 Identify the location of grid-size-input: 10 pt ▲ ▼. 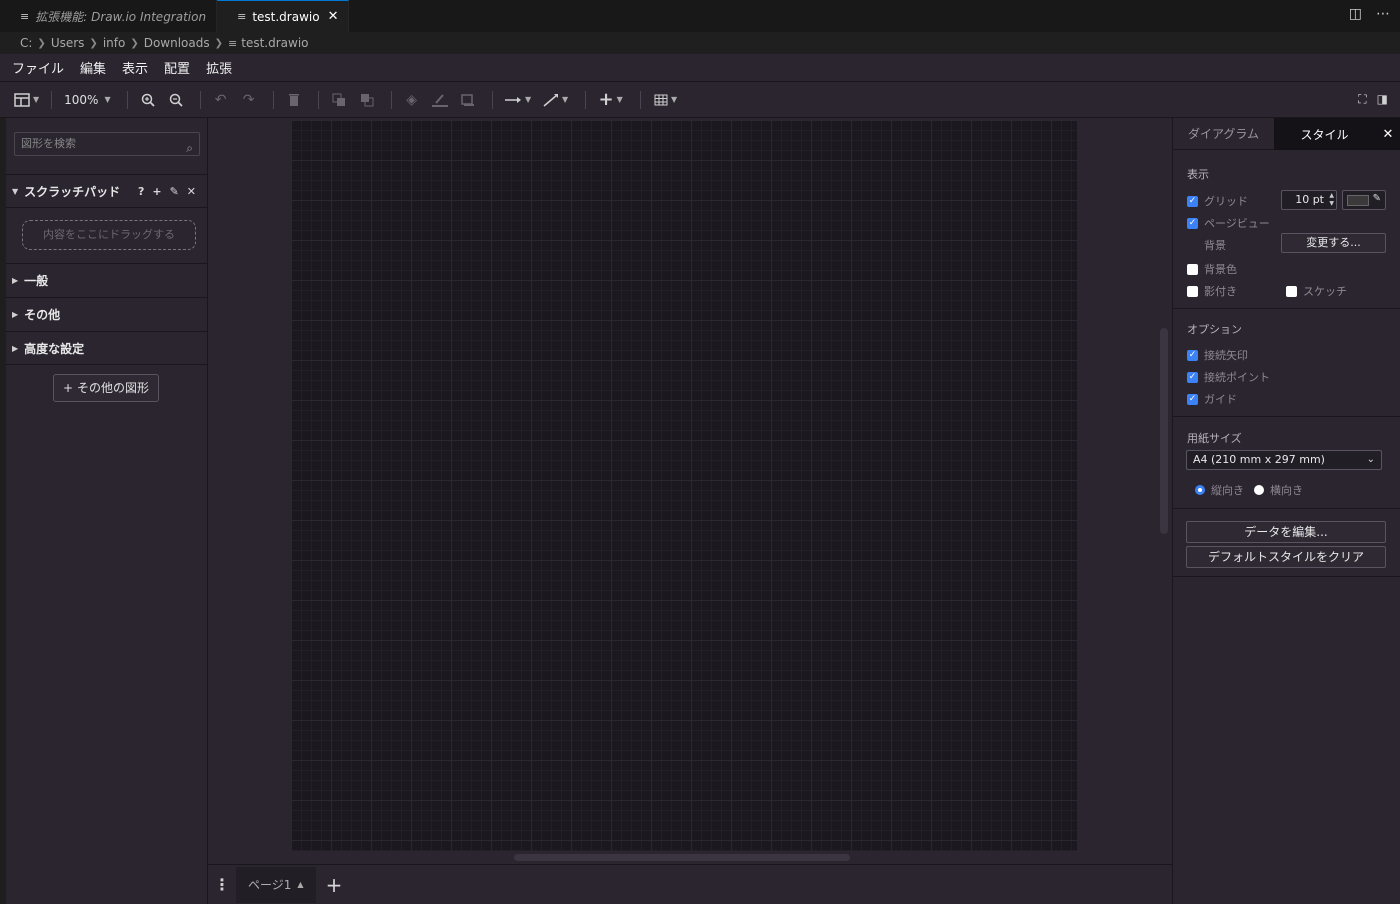
(1309, 200).